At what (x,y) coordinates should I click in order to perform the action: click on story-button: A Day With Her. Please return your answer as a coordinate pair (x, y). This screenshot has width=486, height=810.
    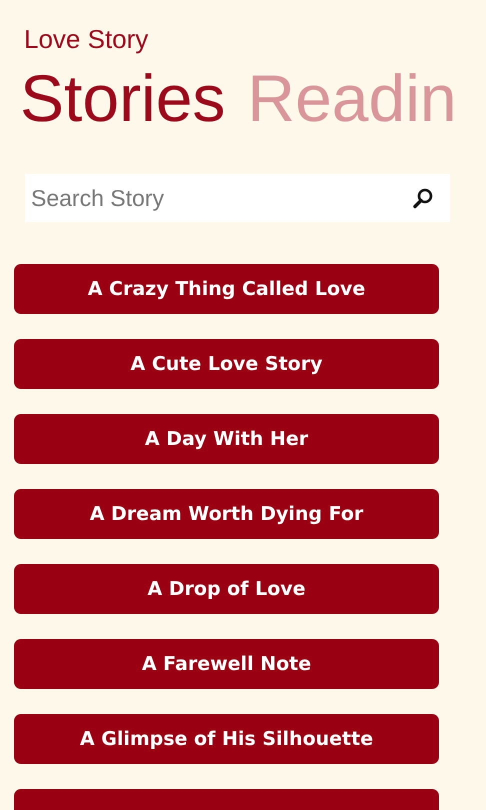
    Looking at the image, I should click on (226, 439).